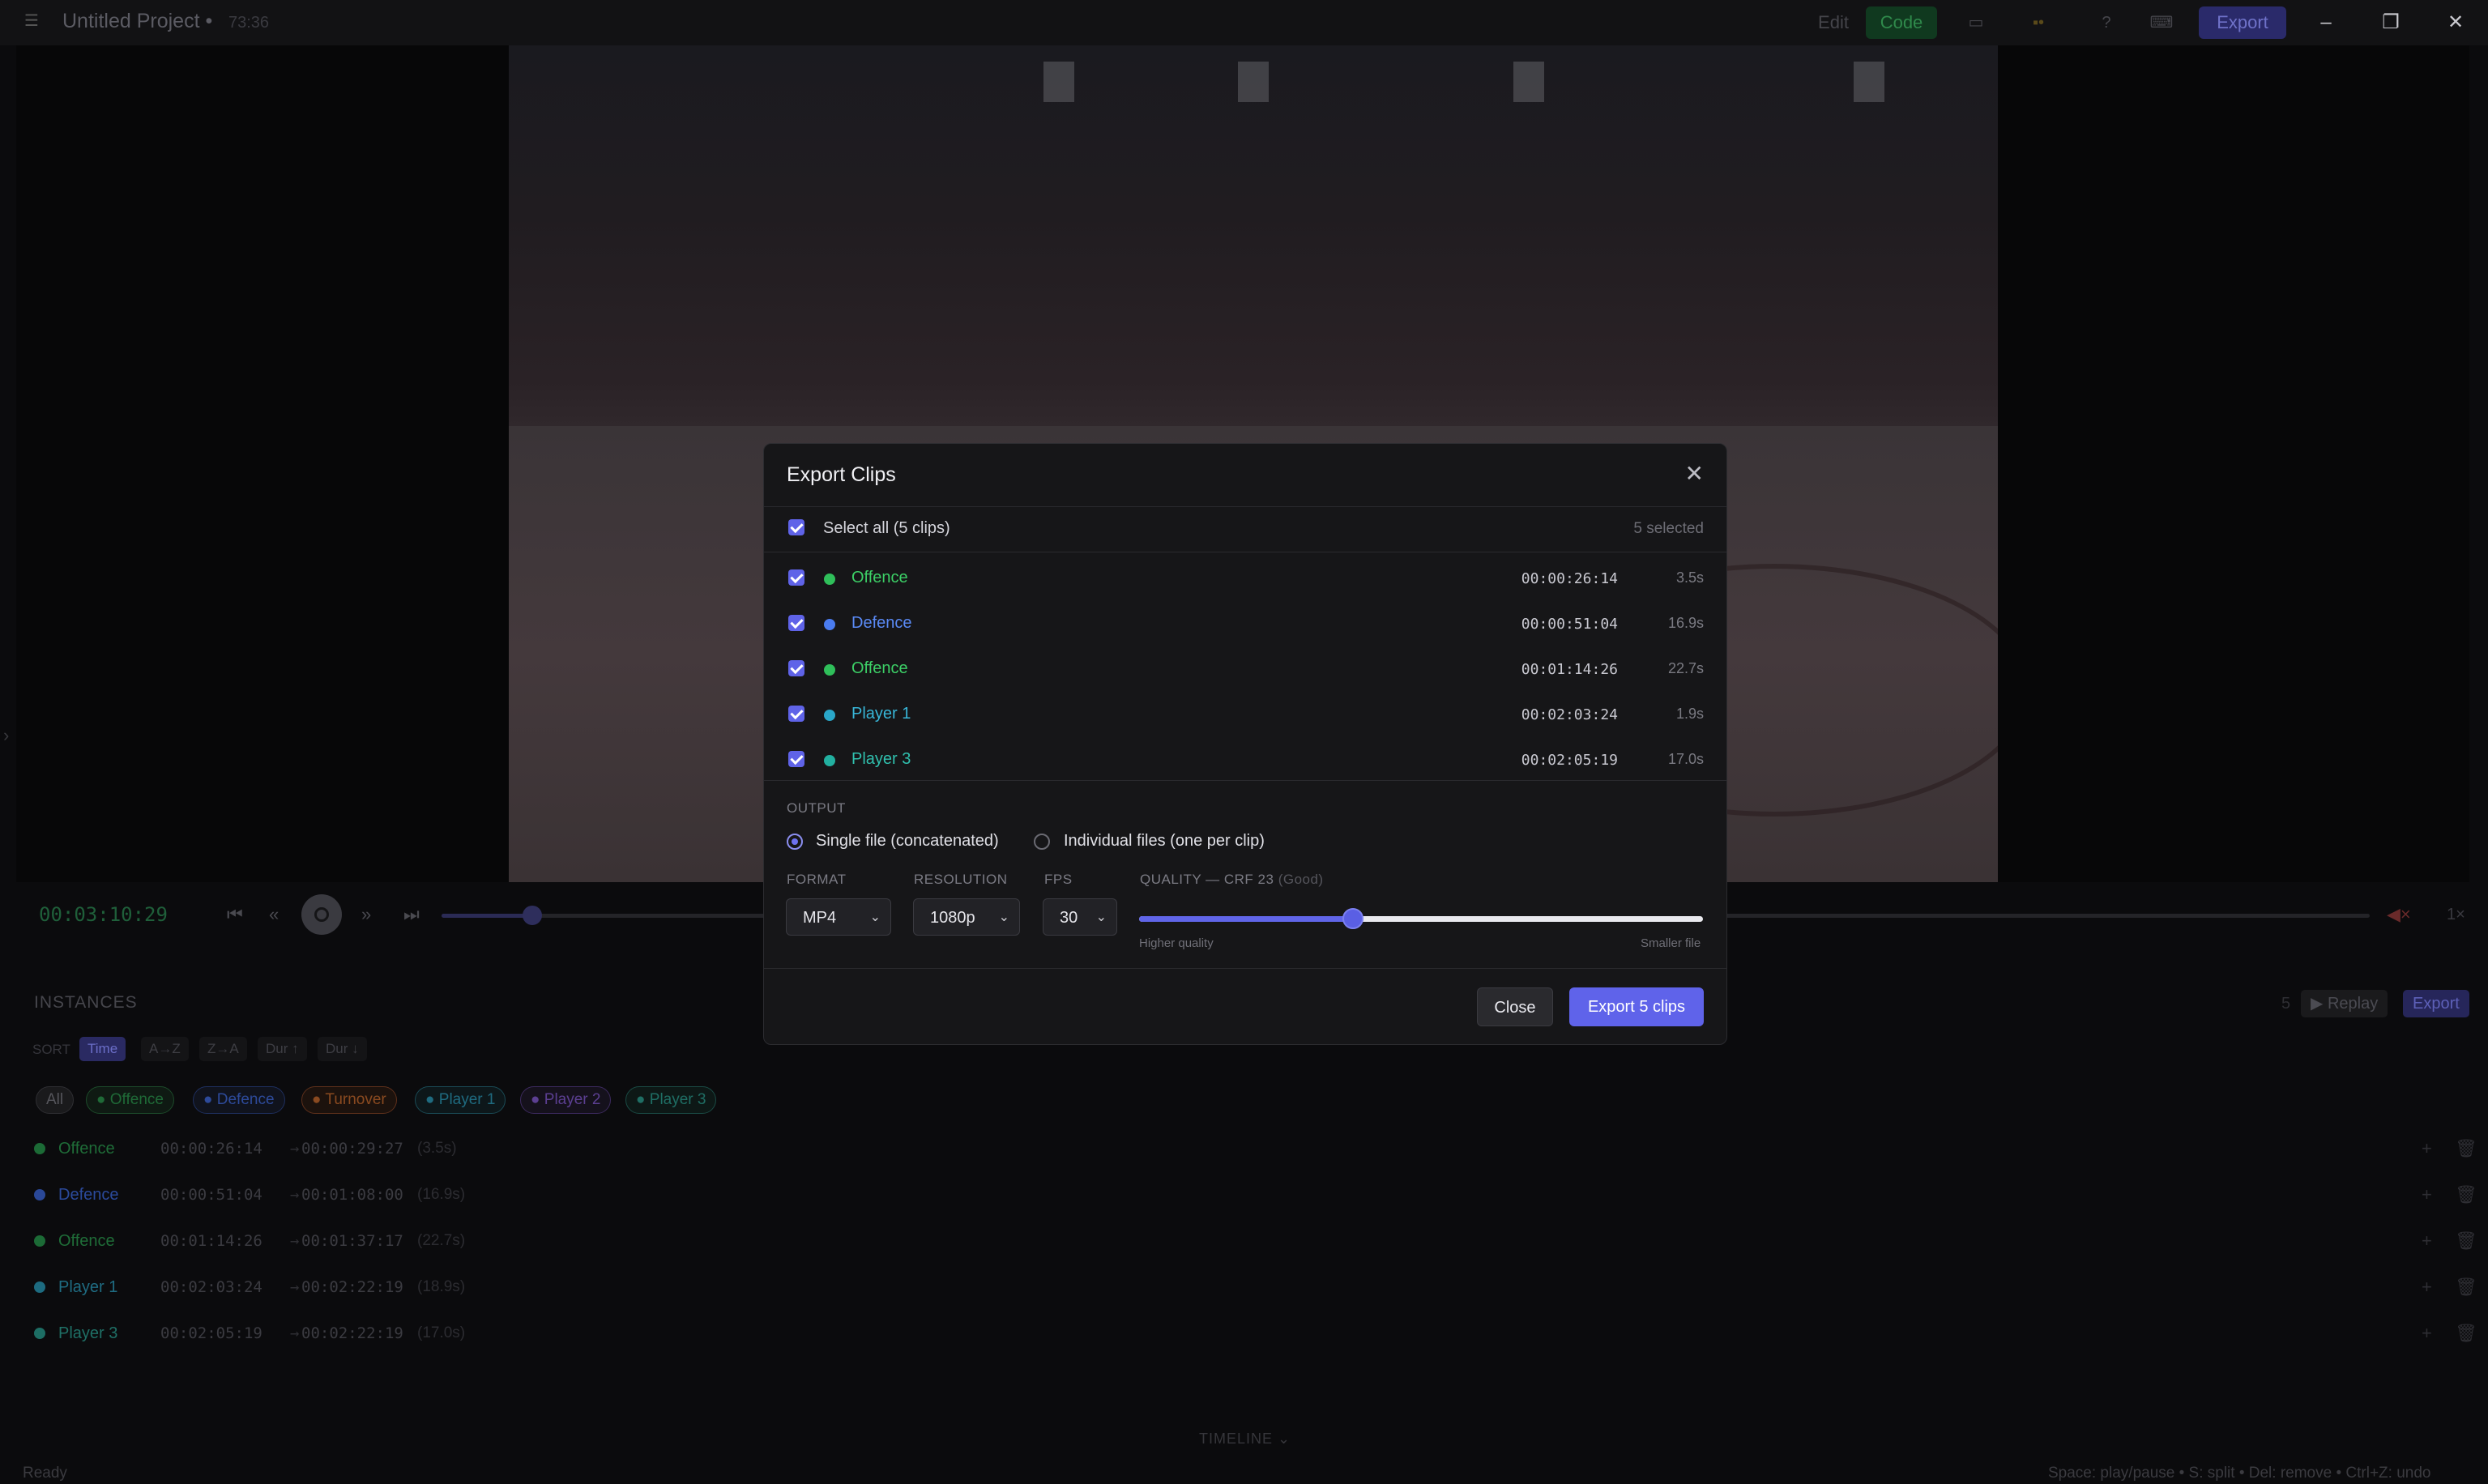  I want to click on menu-icon: ☰, so click(33, 21).